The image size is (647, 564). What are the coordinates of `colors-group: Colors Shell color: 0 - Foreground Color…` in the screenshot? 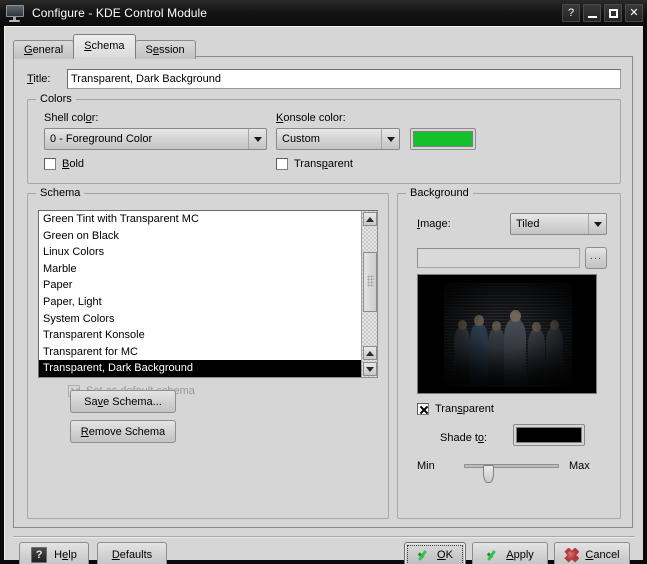 It's located at (324, 138).